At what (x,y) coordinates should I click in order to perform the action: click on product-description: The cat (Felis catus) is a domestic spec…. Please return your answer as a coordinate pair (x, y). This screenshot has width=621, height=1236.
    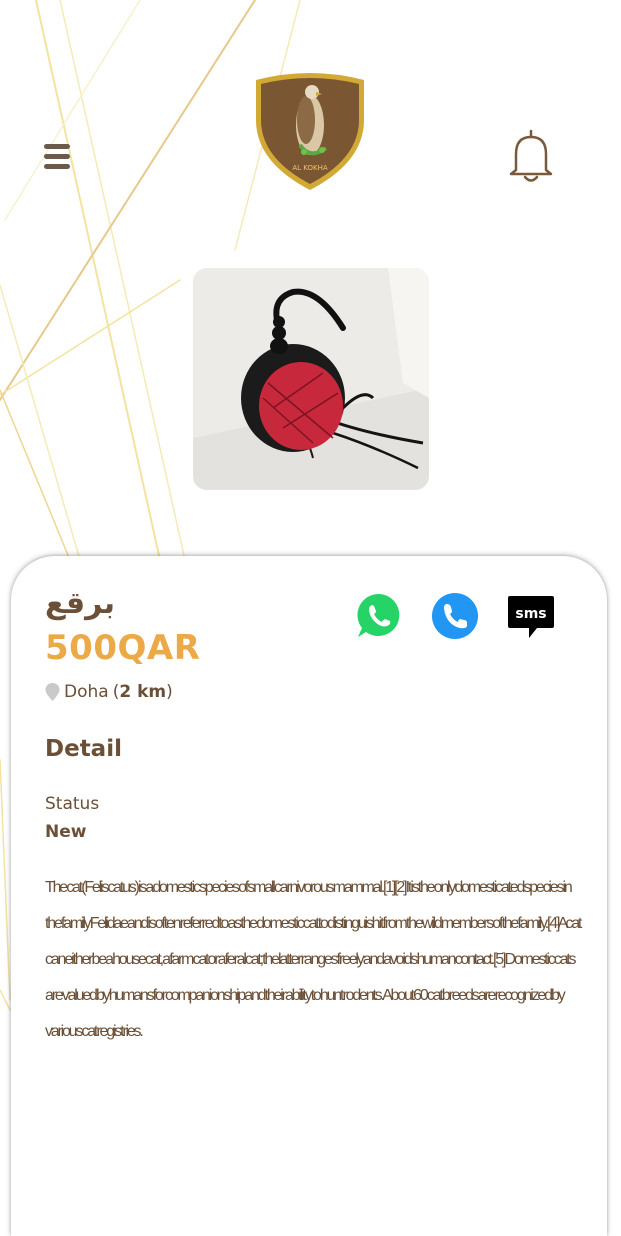
    Looking at the image, I should click on (313, 959).